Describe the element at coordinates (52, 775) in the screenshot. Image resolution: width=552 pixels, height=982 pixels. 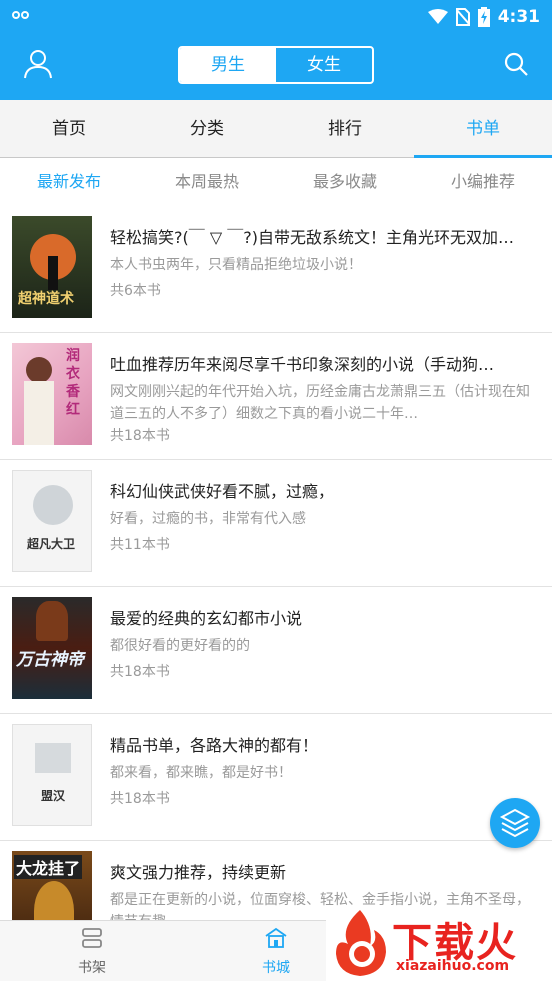
I see `book-cover: 盟汉` at that location.